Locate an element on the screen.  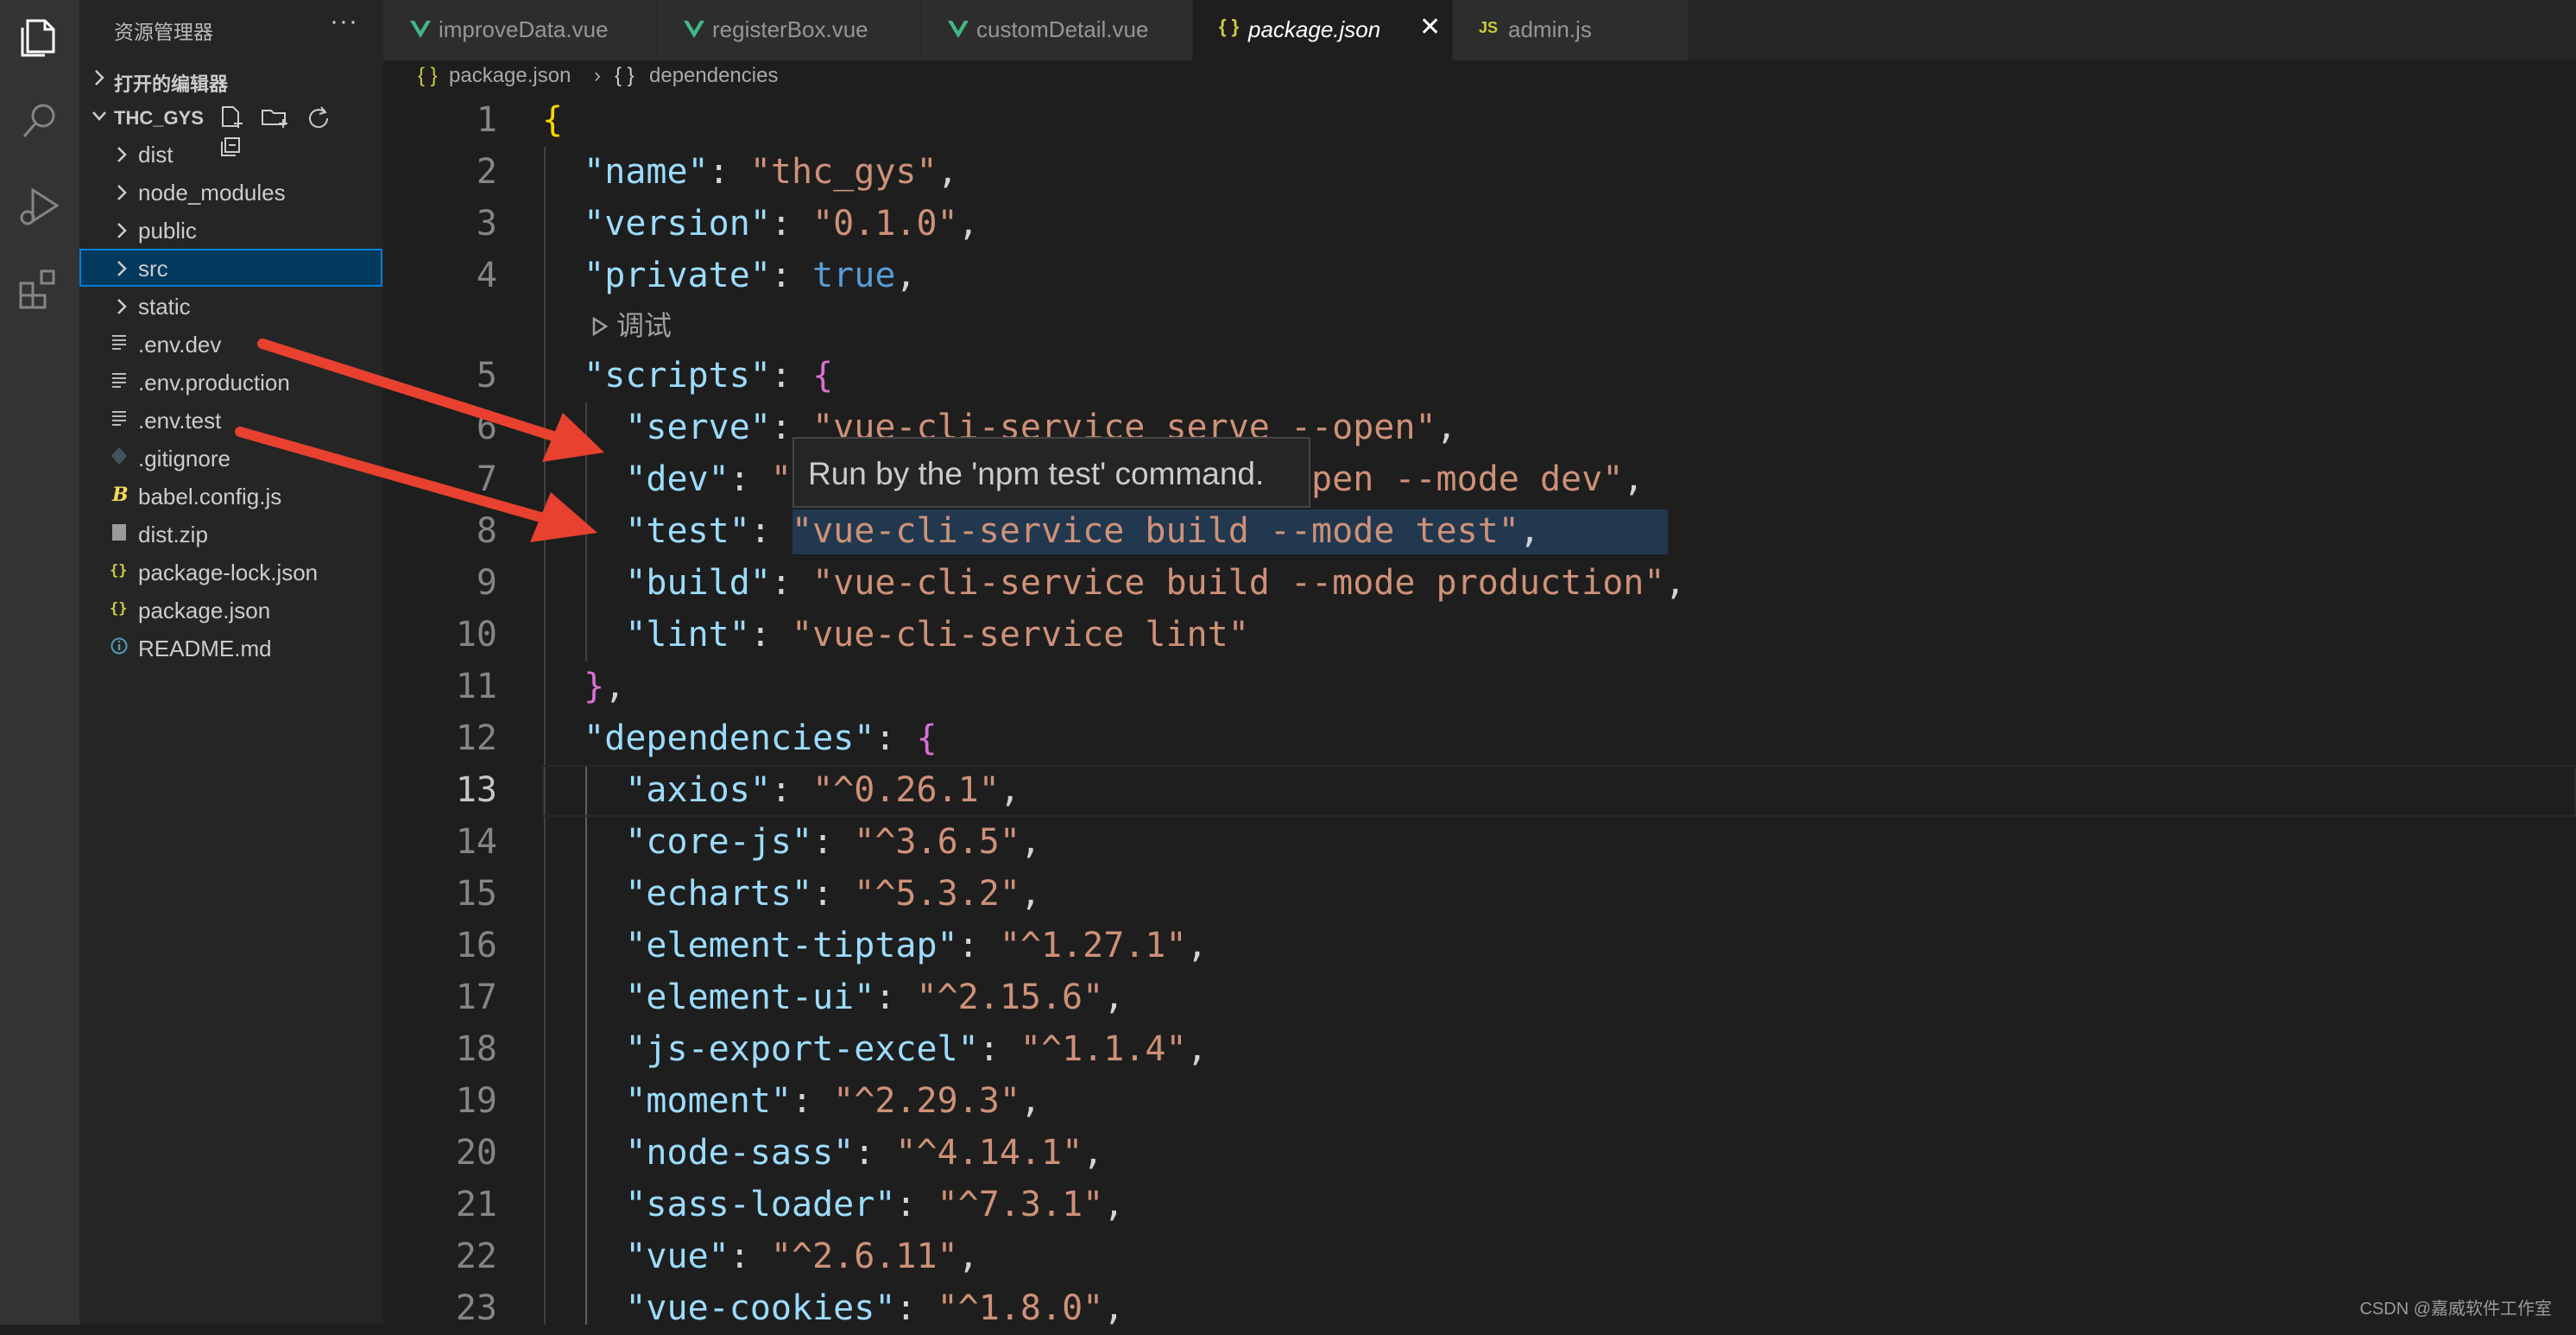
annotation-arrows is located at coordinates (419, 440).